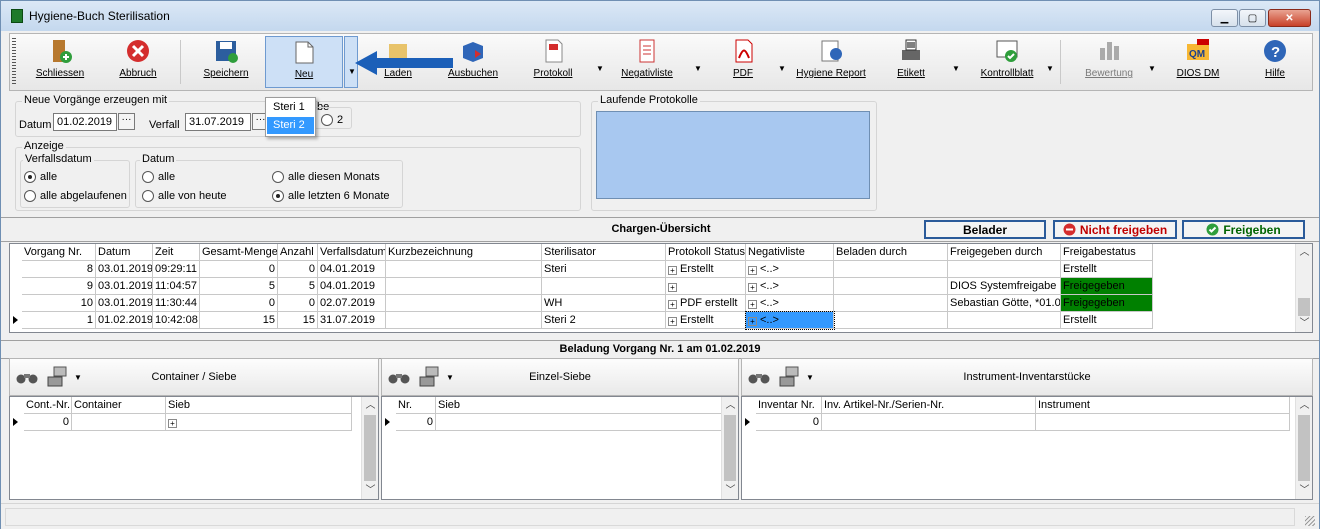 The width and height of the screenshot is (1320, 529). Describe the element at coordinates (14, 62) in the screenshot. I see `toolbar-grip` at that location.